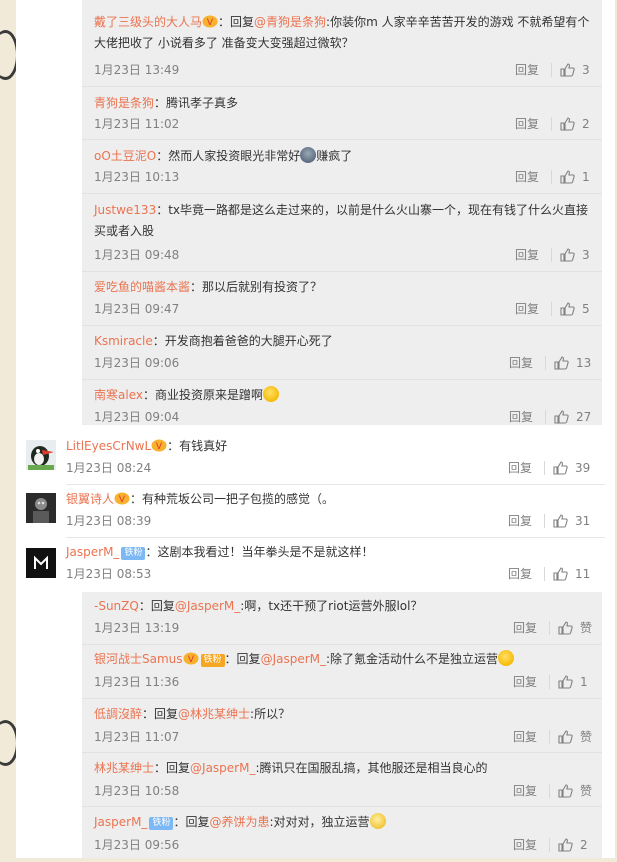 The width and height of the screenshot is (617, 862). Describe the element at coordinates (137, 417) in the screenshot. I see `timestamp: 1月23日 09:04` at that location.